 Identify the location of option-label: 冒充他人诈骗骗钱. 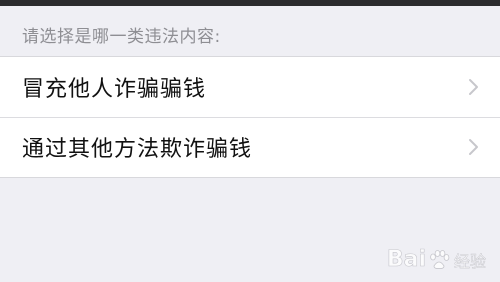
(114, 89).